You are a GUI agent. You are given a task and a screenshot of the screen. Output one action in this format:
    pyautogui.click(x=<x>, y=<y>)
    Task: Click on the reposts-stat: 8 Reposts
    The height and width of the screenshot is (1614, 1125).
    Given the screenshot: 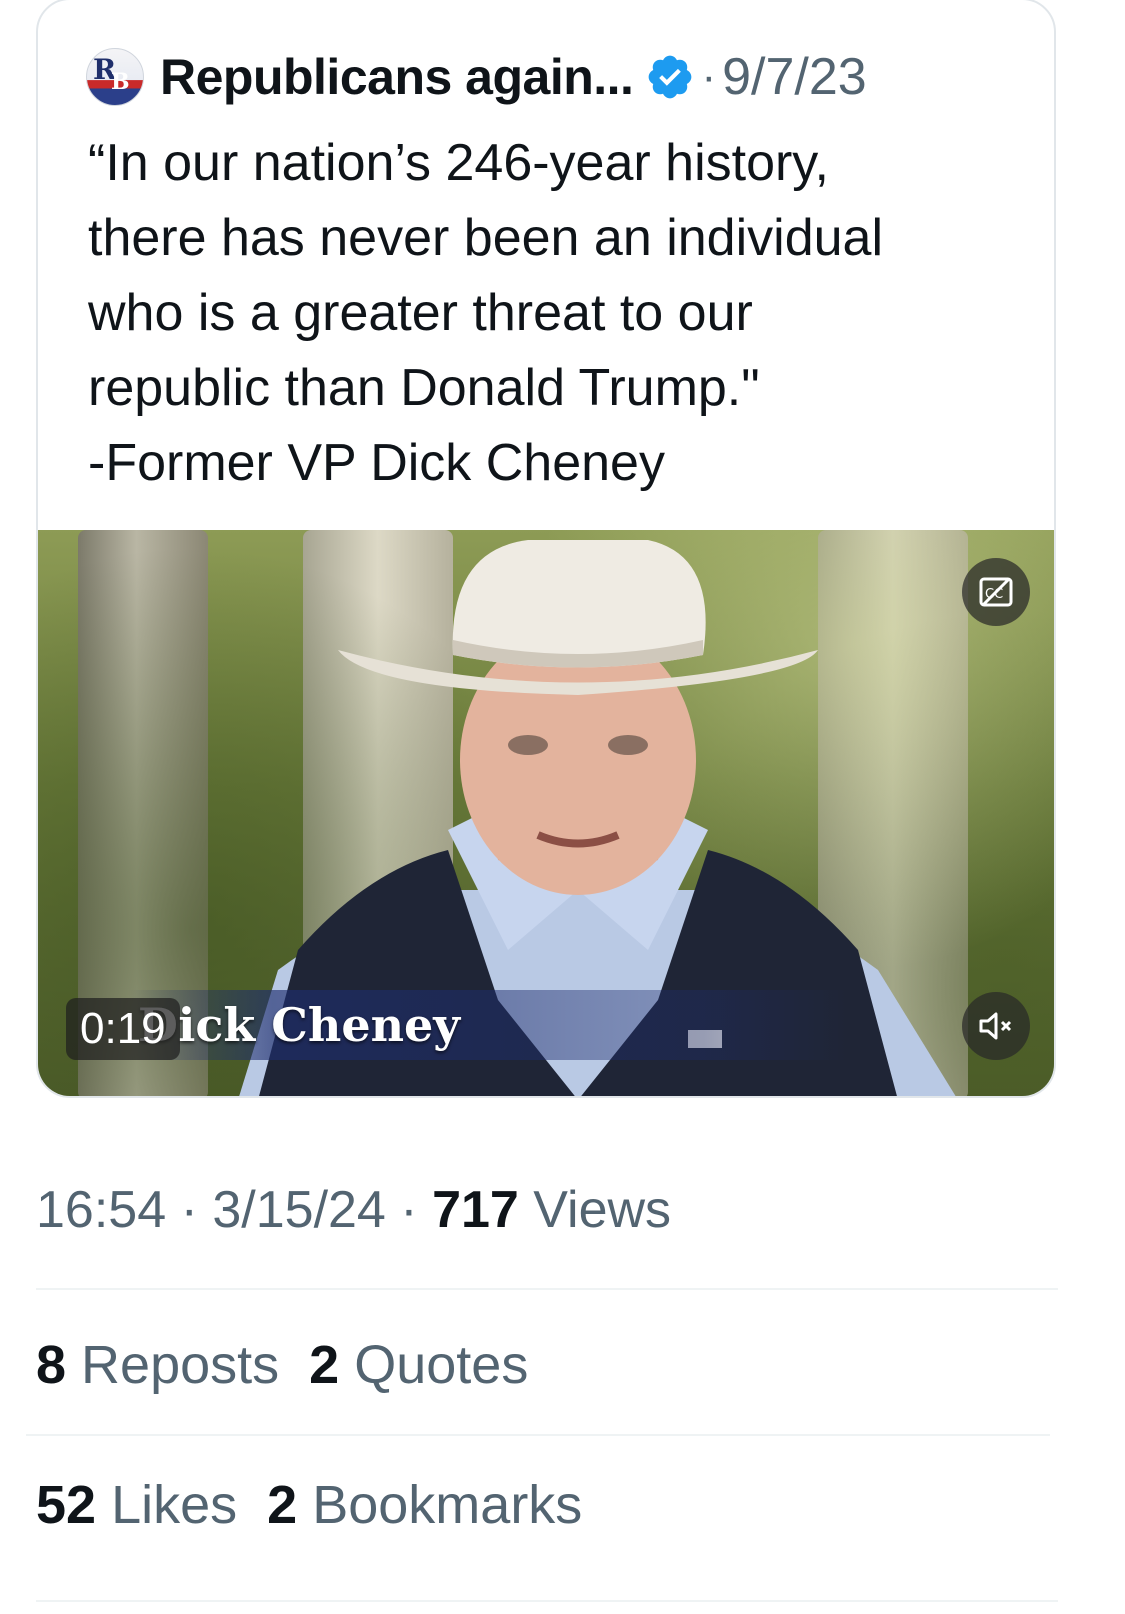 What is the action you would take?
    pyautogui.click(x=157, y=1365)
    